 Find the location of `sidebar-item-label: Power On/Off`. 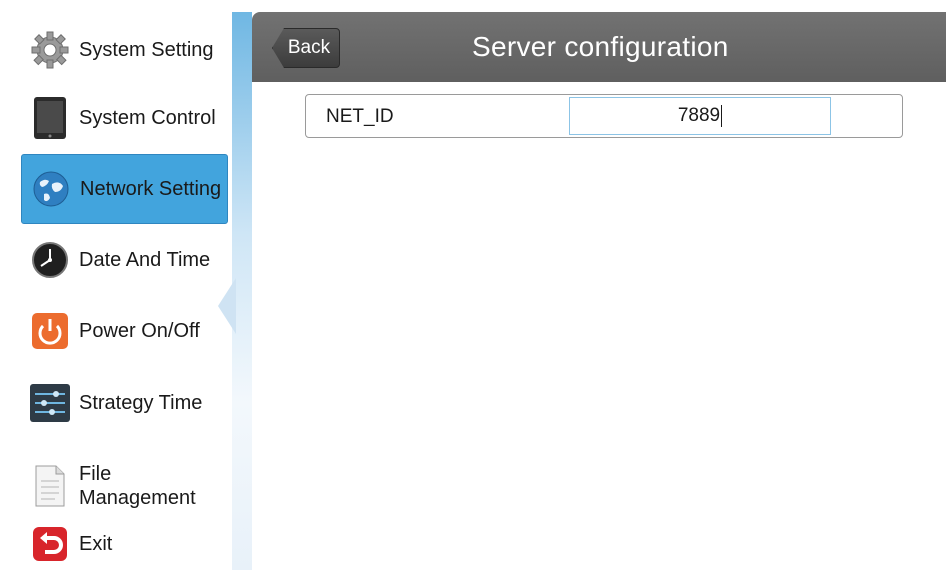

sidebar-item-label: Power On/Off is located at coordinates (139, 331).